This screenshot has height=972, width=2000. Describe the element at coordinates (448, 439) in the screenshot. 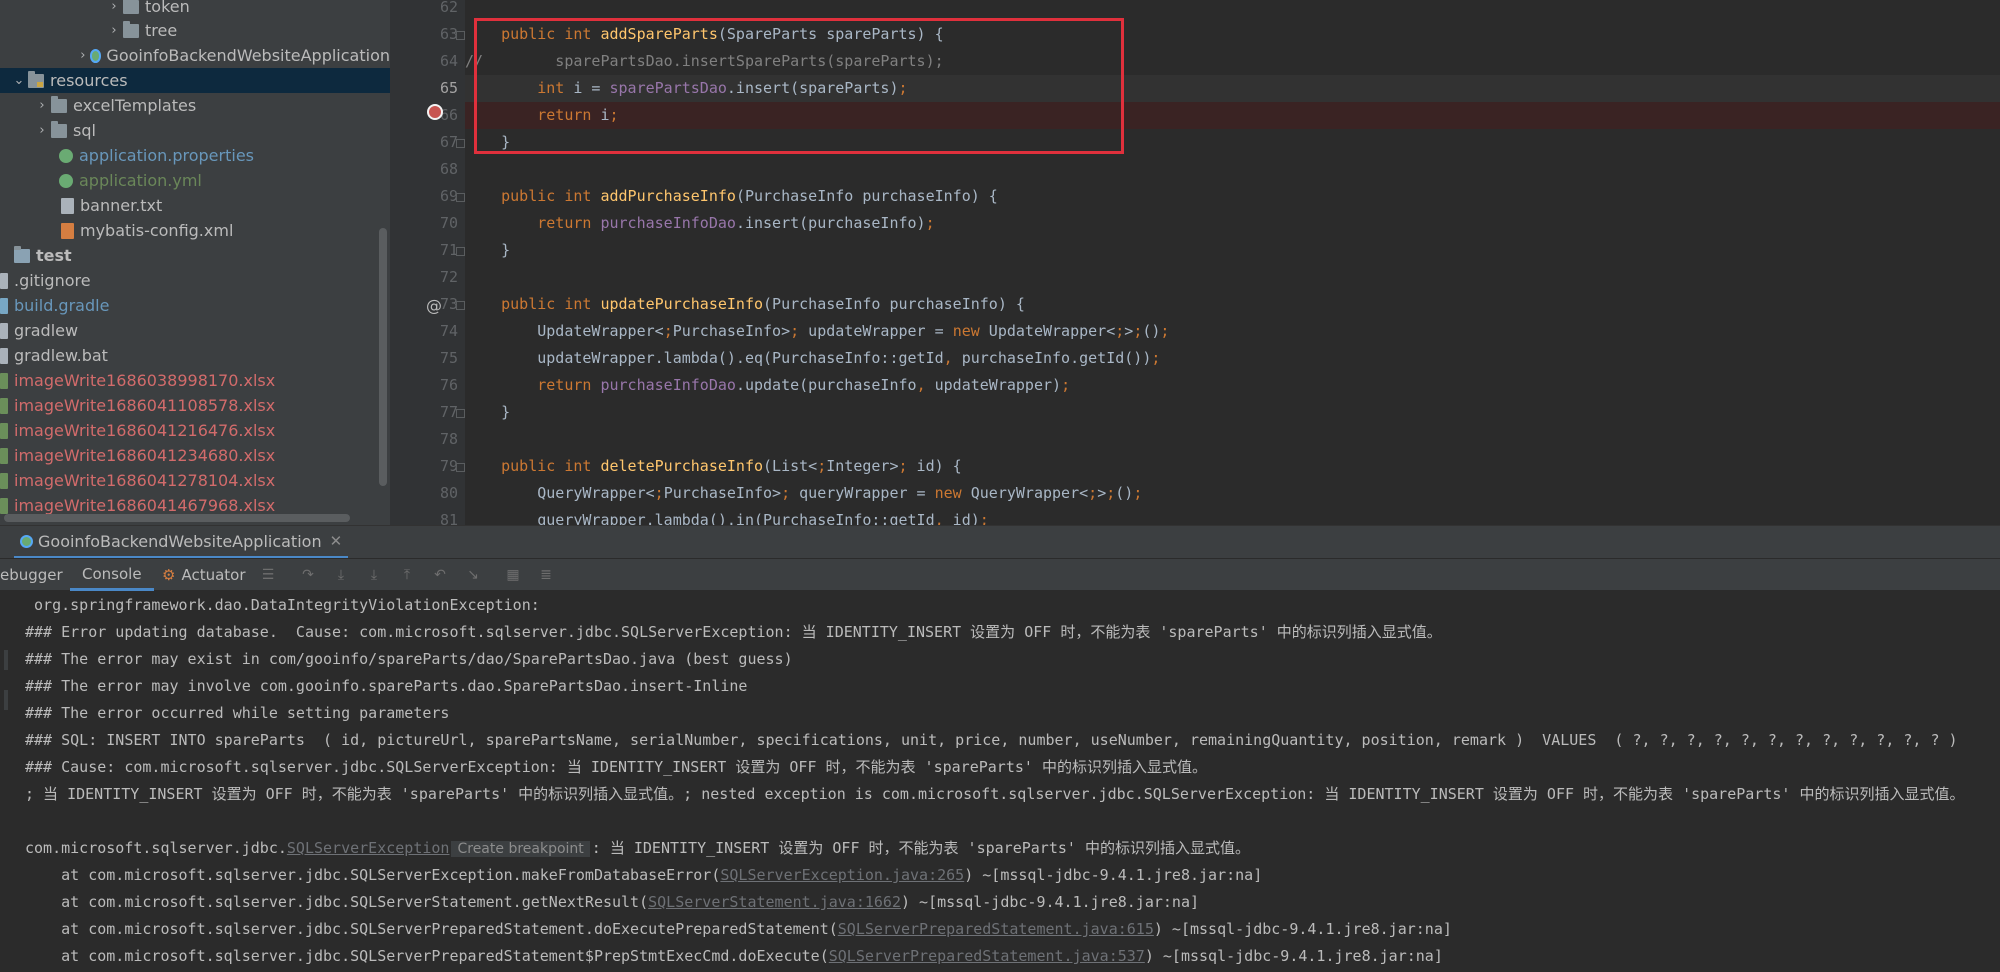

I see `line-number: 78` at that location.